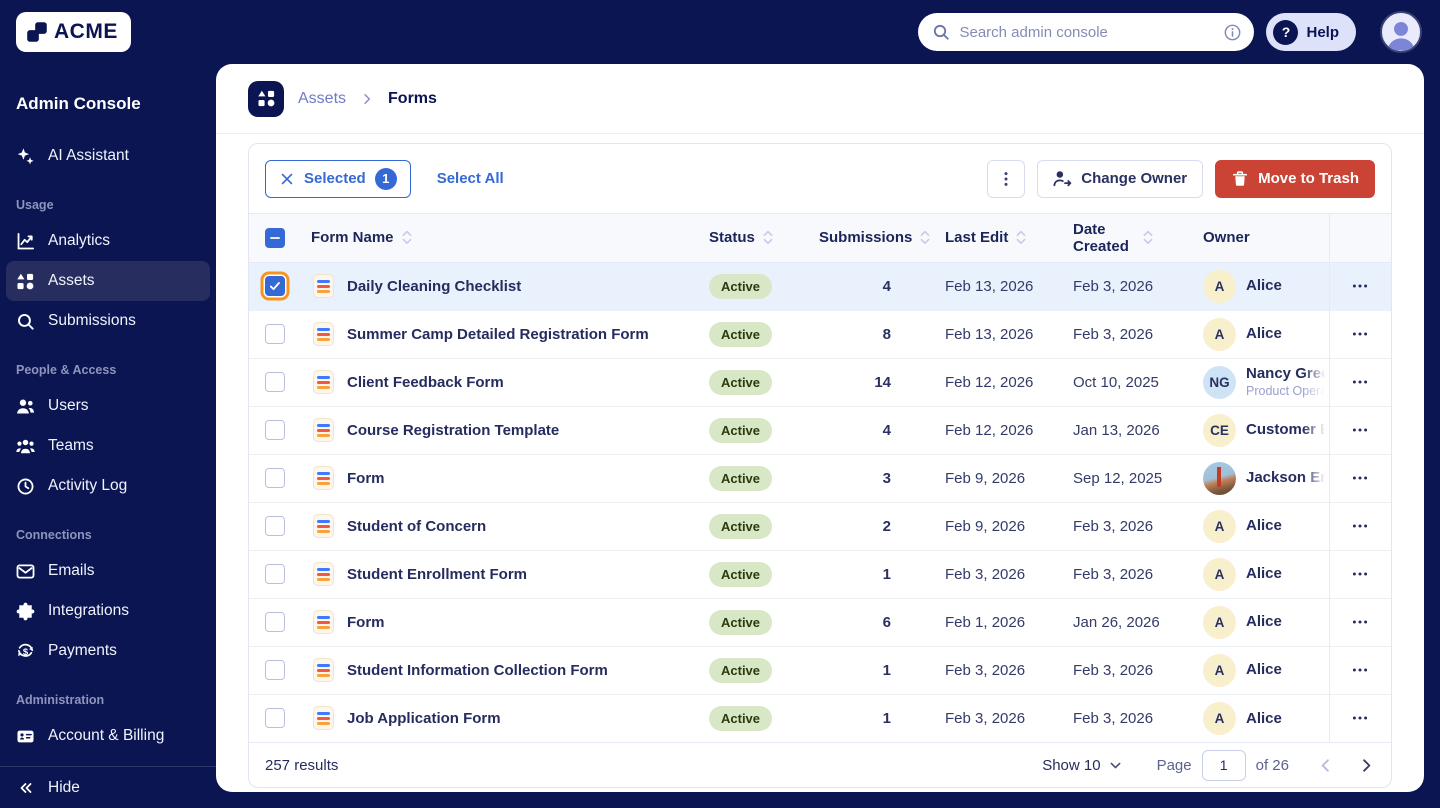 Image resolution: width=1440 pixels, height=808 pixels. Describe the element at coordinates (1295, 178) in the screenshot. I see `move-to-trash-button: Move to Trash` at that location.